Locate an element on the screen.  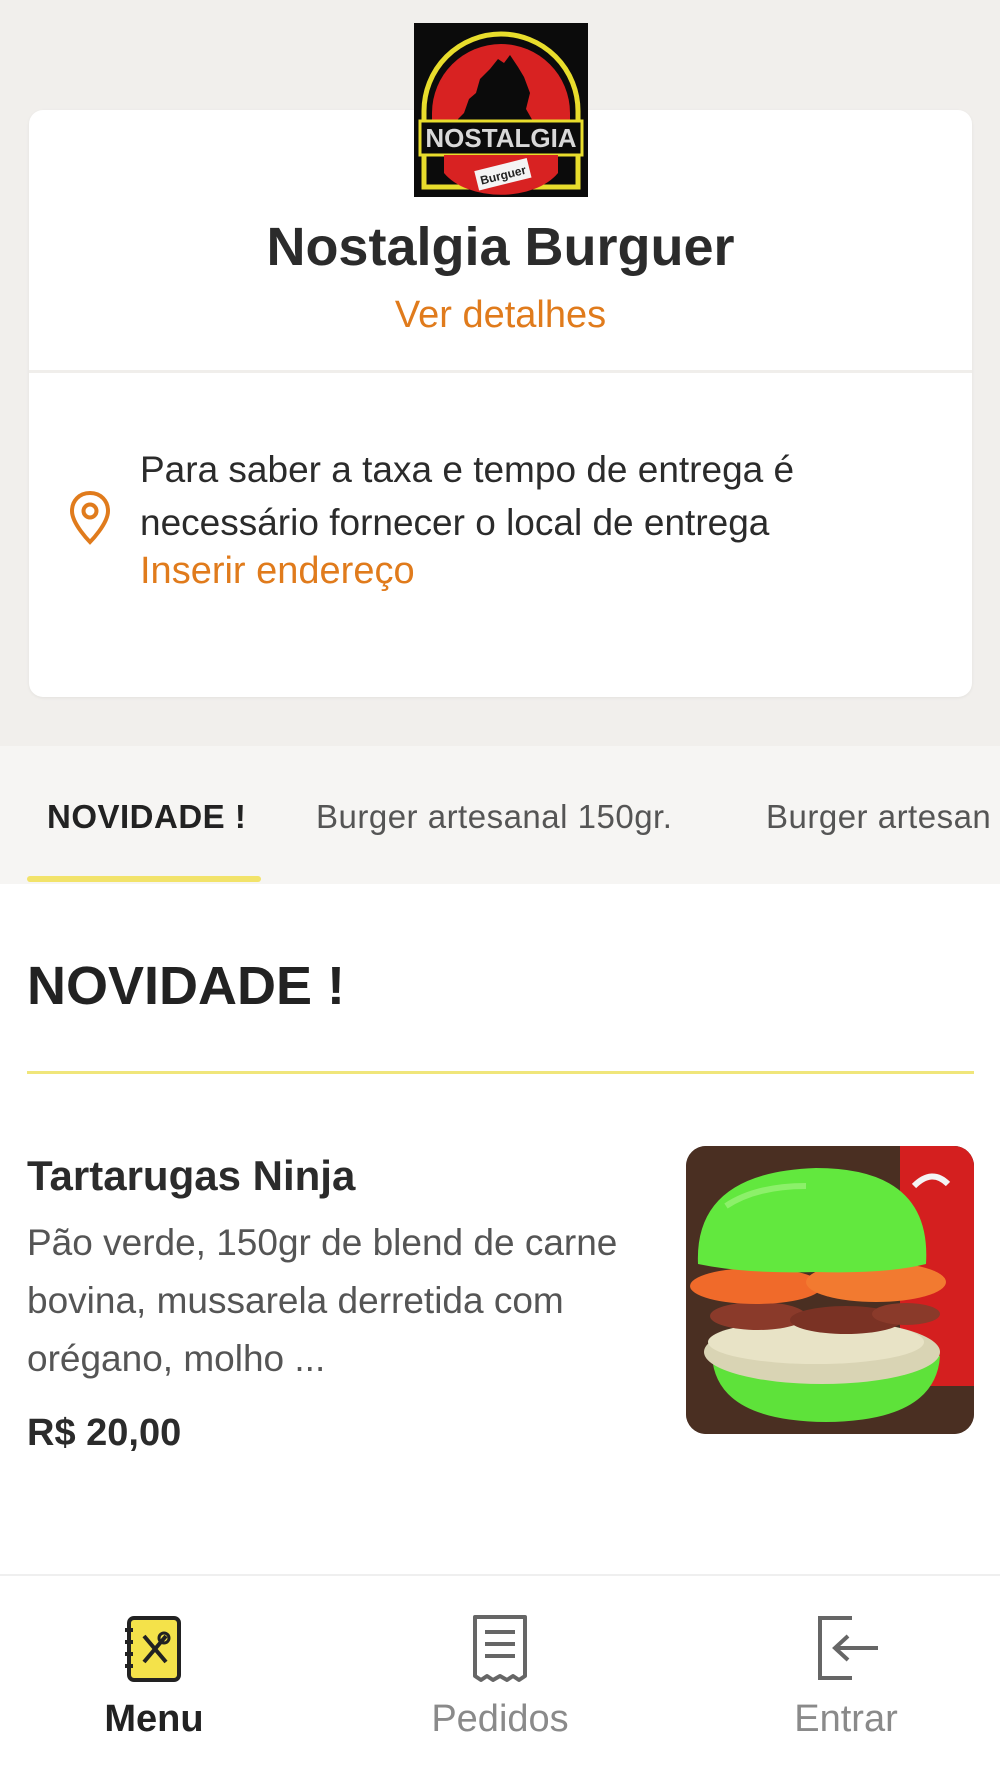
bottom-navigation: Menu Pedidos Entrar is located at coordinates (500, 1676).